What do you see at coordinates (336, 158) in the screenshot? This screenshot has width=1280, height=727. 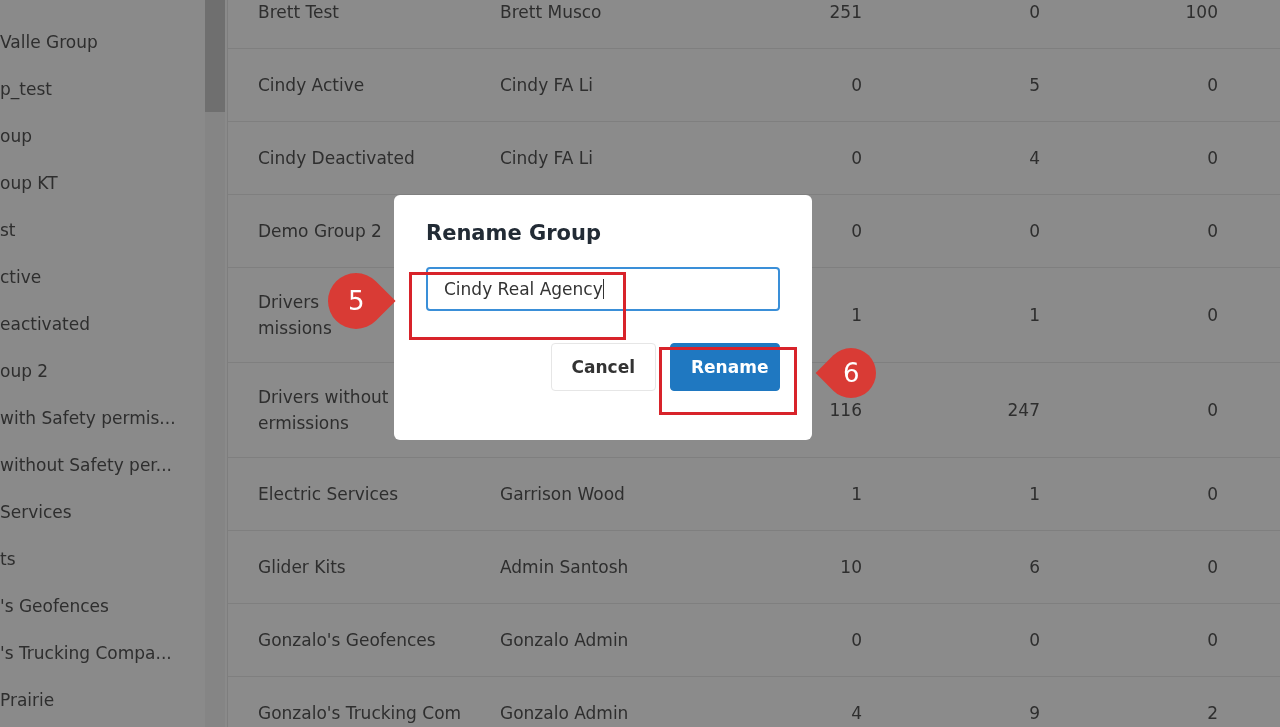 I see `table-cell-text: Cindy Deactivated` at bounding box center [336, 158].